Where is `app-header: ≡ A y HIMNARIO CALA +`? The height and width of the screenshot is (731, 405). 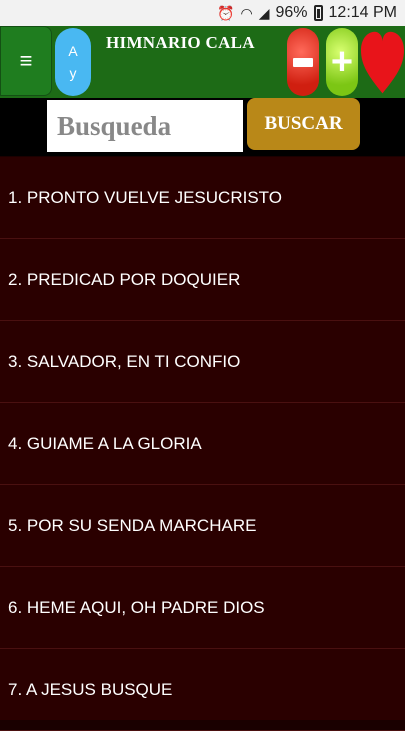 app-header: ≡ A y HIMNARIO CALA + is located at coordinates (202, 62).